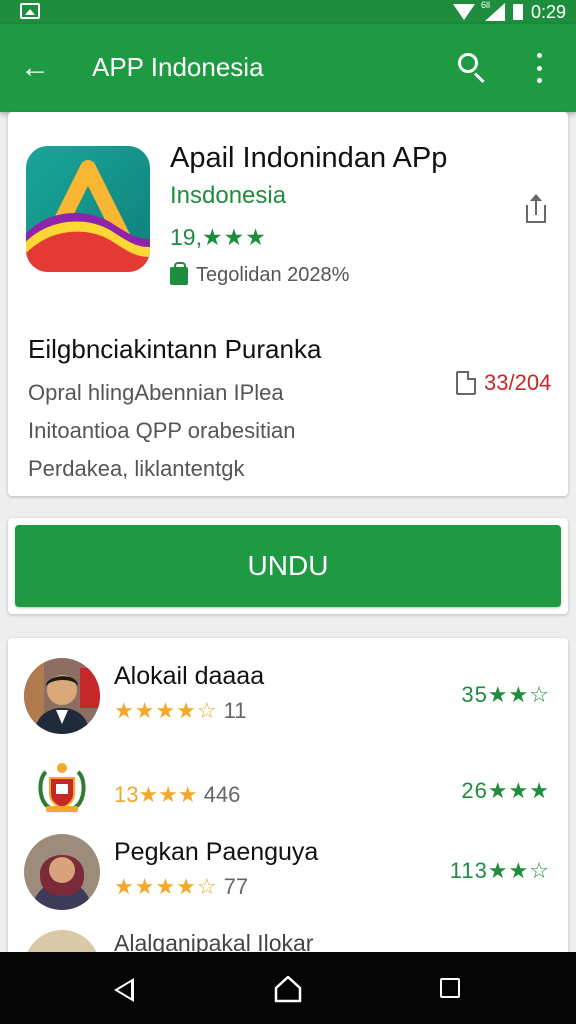 This screenshot has width=576, height=1024. Describe the element at coordinates (178, 67) in the screenshot. I see `page-title: APP Indonesia` at that location.